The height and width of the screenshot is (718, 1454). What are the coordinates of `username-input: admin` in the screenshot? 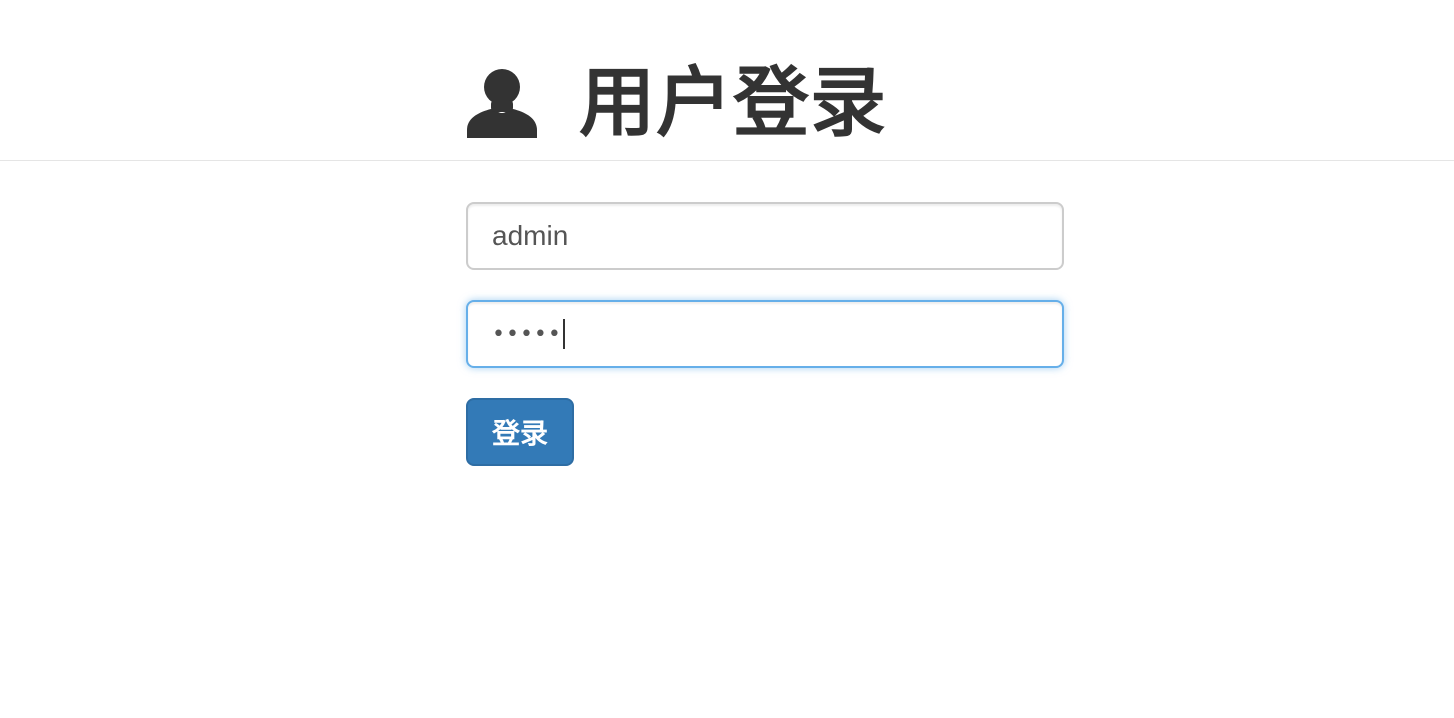 It's located at (765, 236).